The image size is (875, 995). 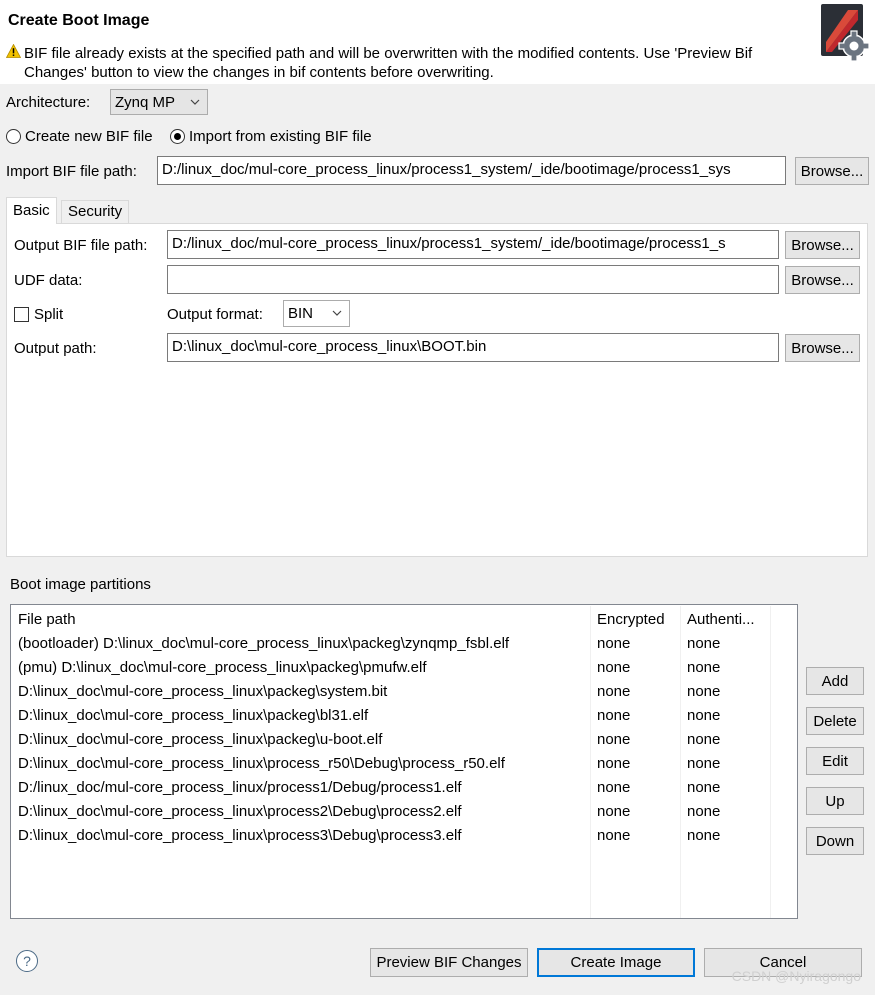 I want to click on warning-icon, so click(x=13, y=51).